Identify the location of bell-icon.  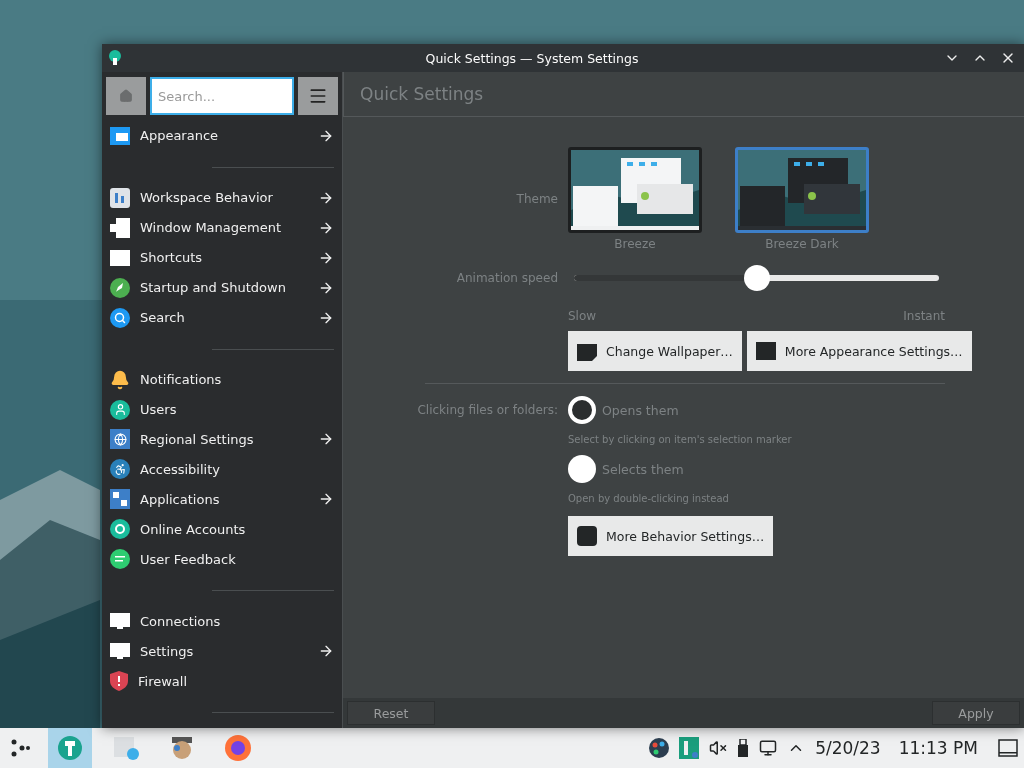
(120, 379).